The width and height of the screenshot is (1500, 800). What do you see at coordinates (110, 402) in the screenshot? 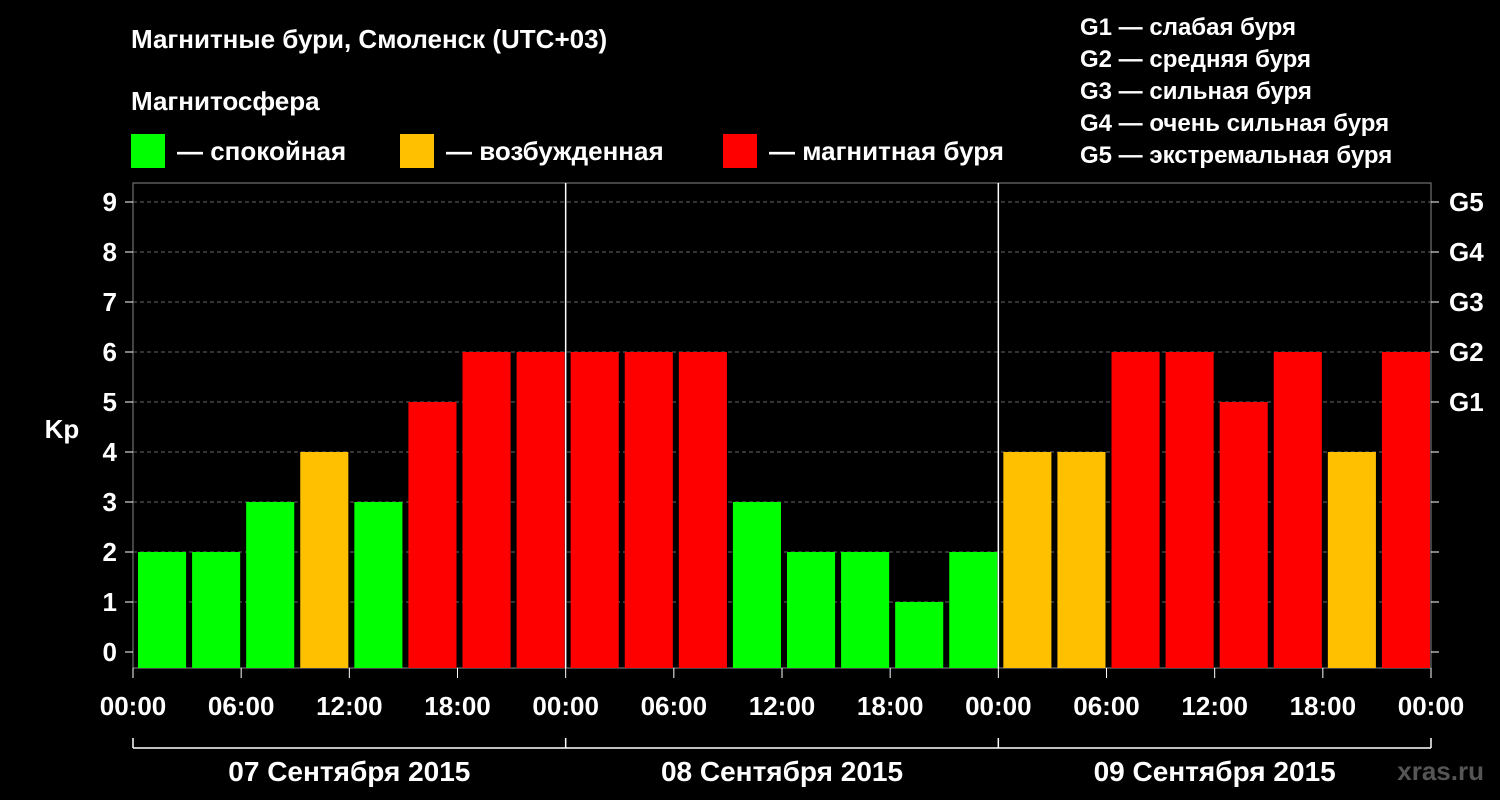
I see `y-tick-label: 5` at bounding box center [110, 402].